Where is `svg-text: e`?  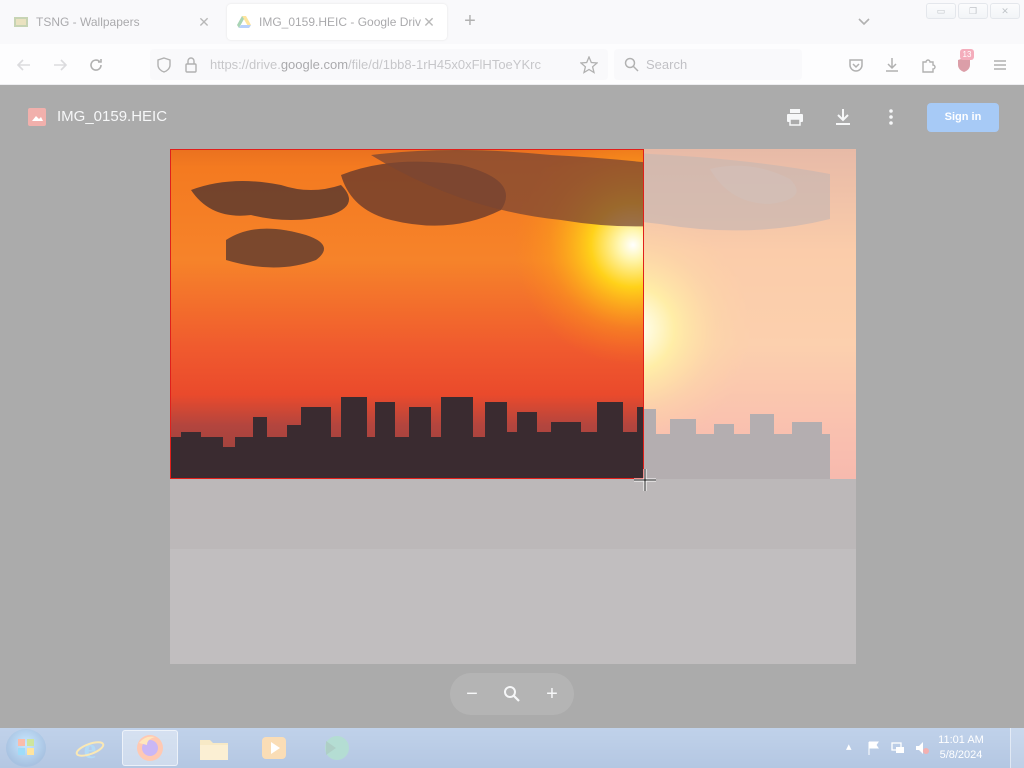
svg-text: e is located at coordinates (90, 748).